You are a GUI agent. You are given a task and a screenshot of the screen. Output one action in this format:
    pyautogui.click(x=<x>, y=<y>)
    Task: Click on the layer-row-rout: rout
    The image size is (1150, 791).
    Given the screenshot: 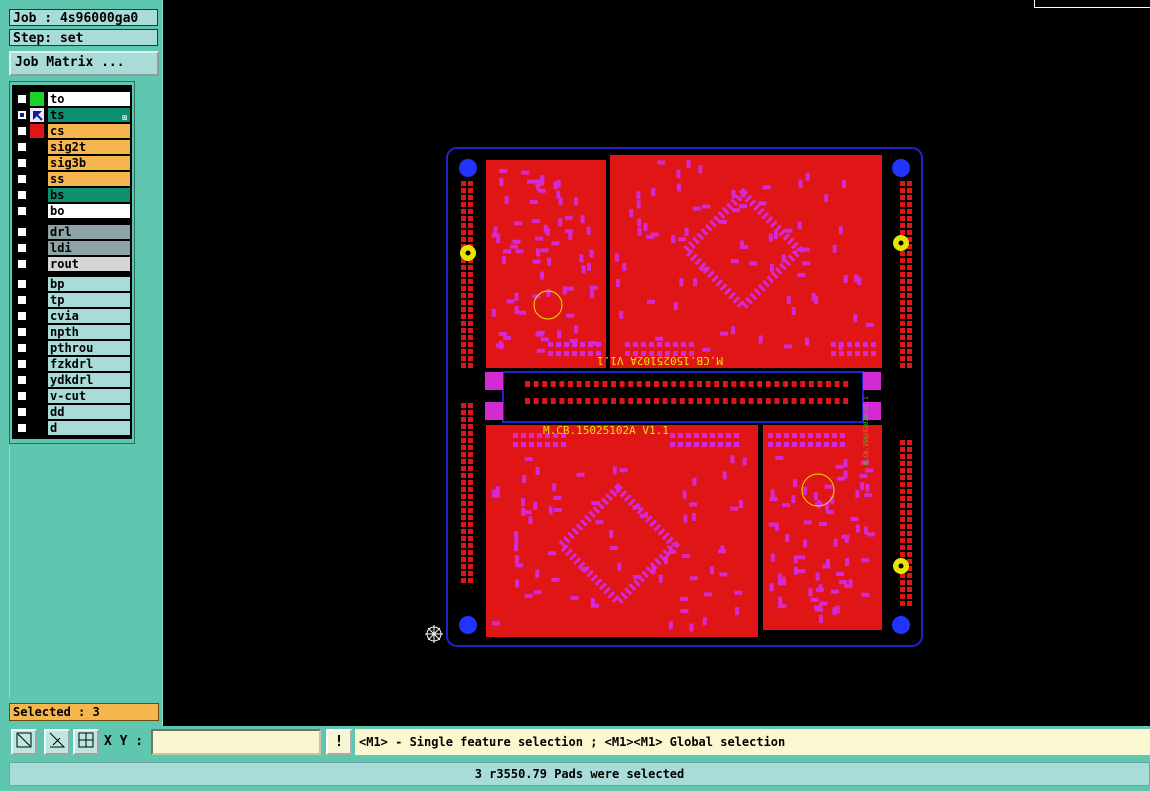 What is the action you would take?
    pyautogui.click(x=72, y=264)
    